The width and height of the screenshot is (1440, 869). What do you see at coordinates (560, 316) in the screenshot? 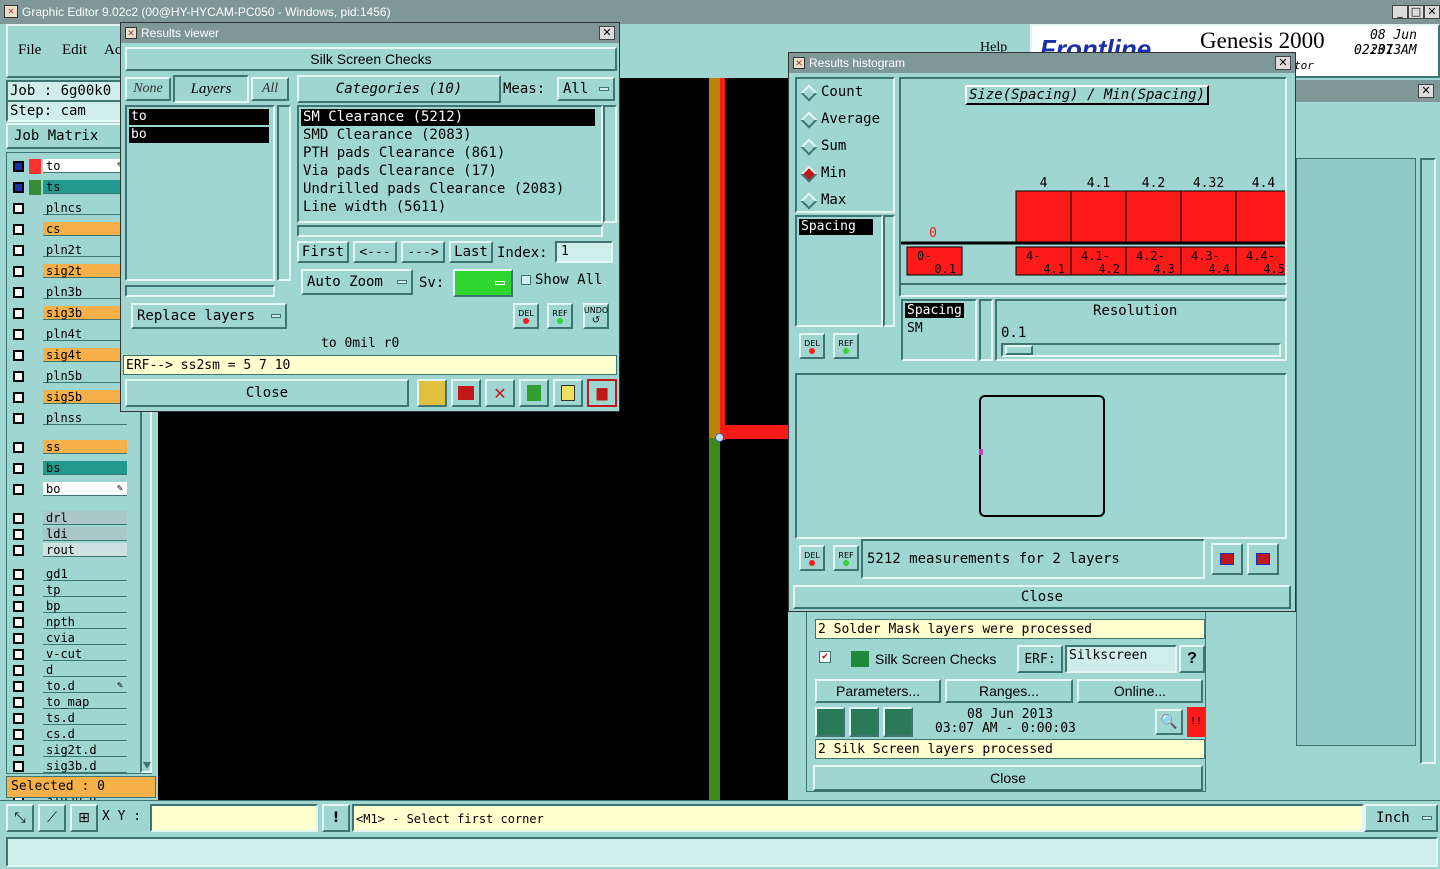
I see `ref-icon: REF` at bounding box center [560, 316].